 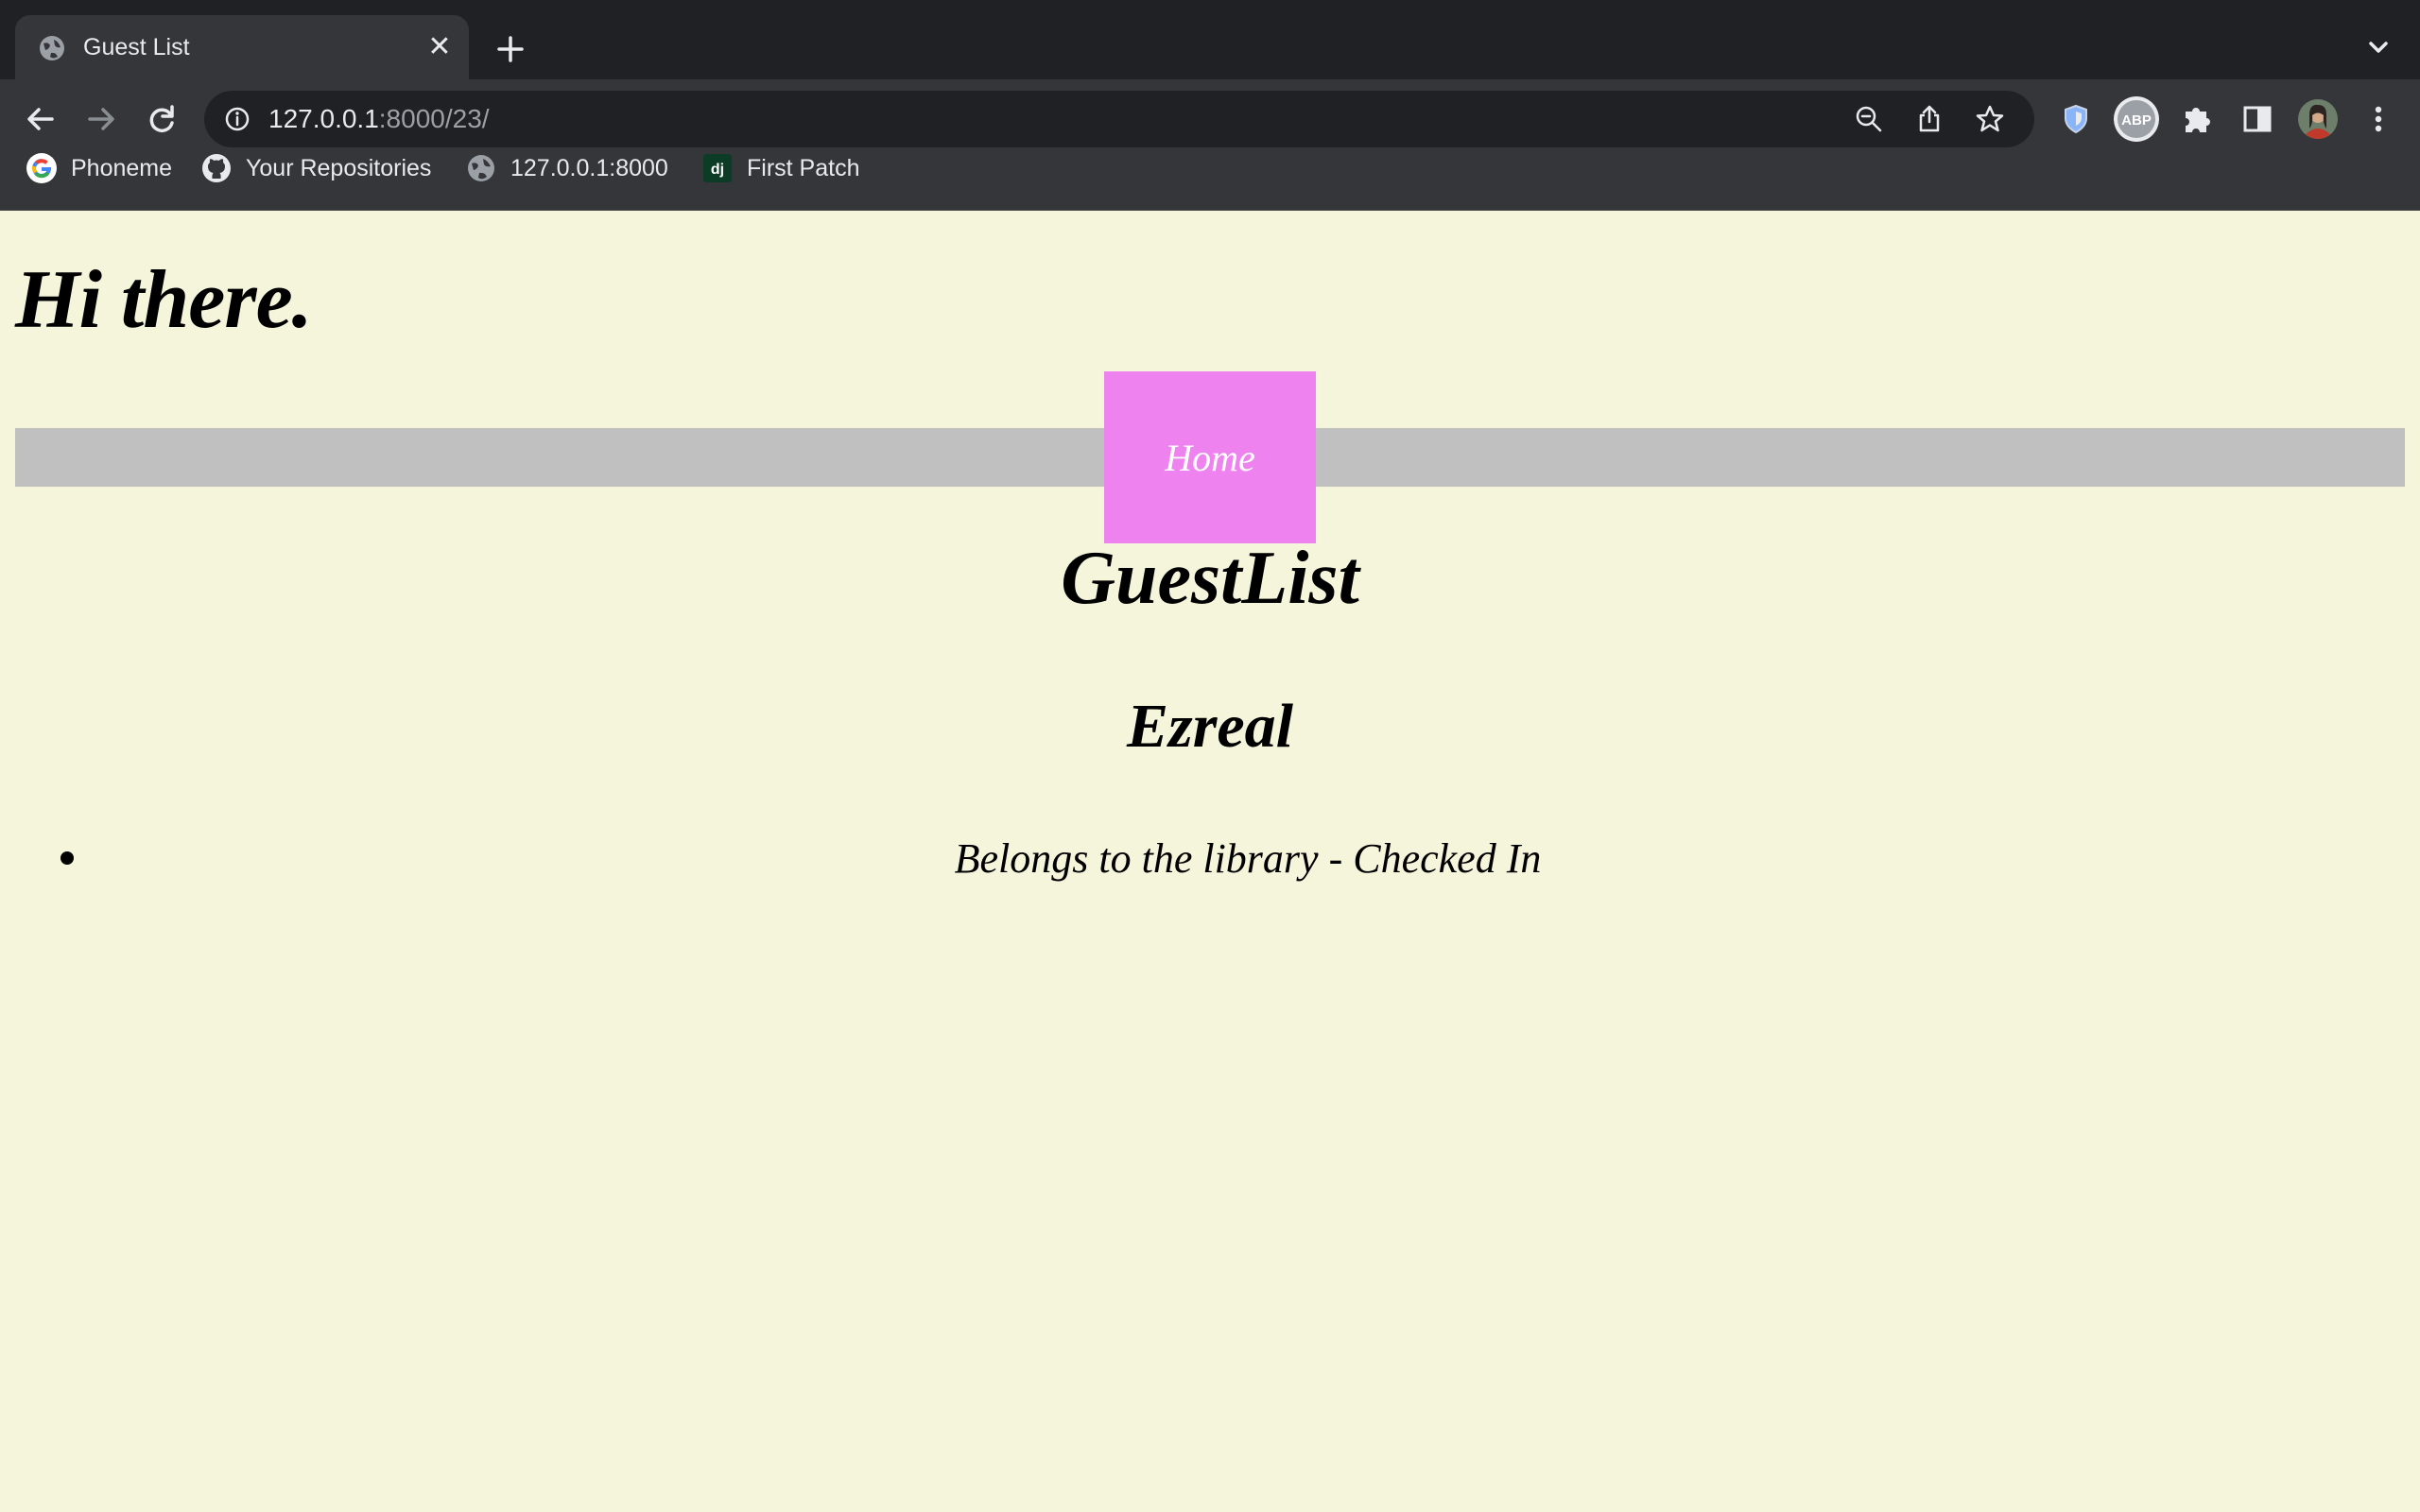 What do you see at coordinates (2317, 119) in the screenshot?
I see `avatar` at bounding box center [2317, 119].